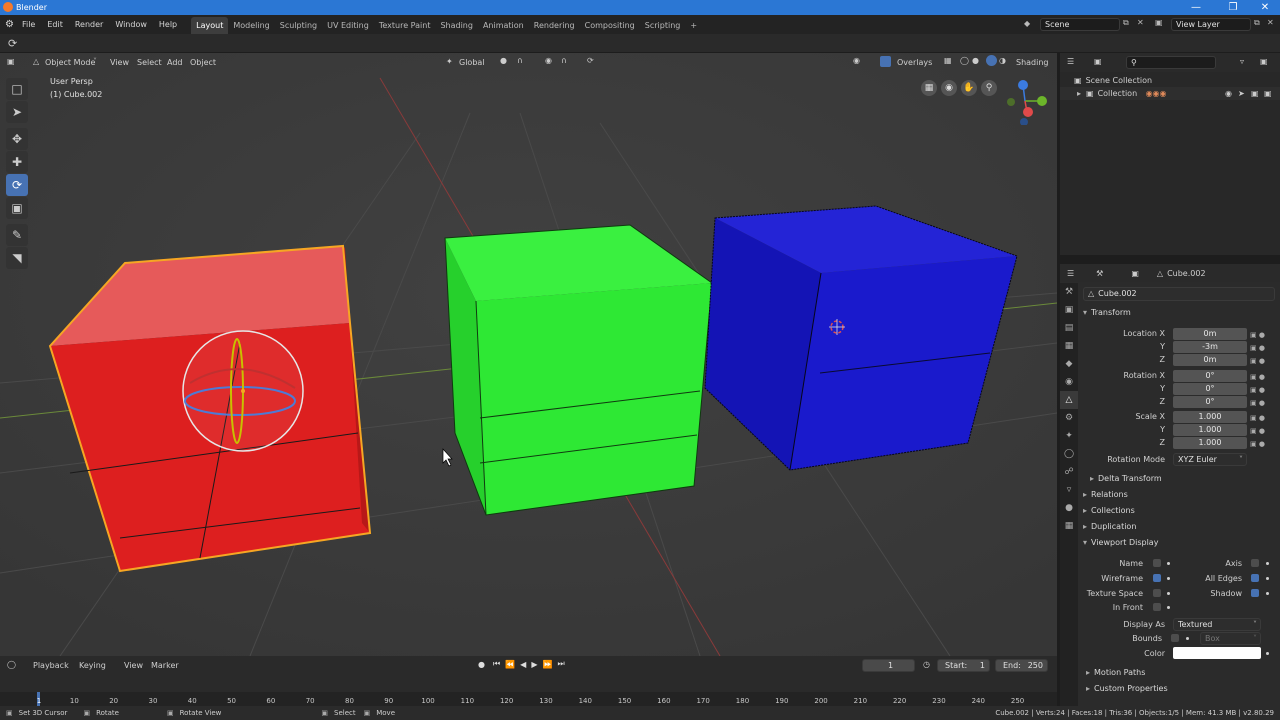  I want to click on tab-modeling: Modeling, so click(251, 25).